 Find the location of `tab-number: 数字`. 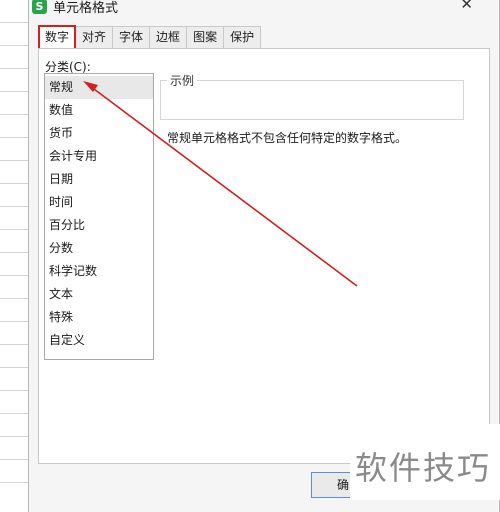

tab-number: 数字 is located at coordinates (57, 36).